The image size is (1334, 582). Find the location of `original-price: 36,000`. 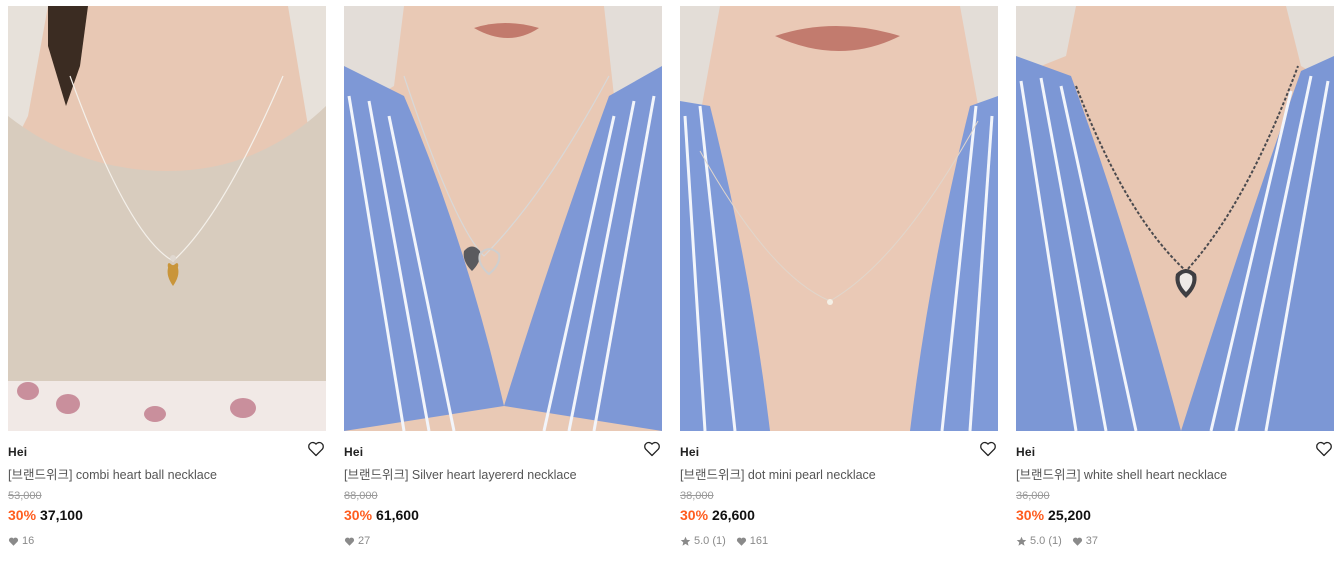

original-price: 36,000 is located at coordinates (1033, 496).